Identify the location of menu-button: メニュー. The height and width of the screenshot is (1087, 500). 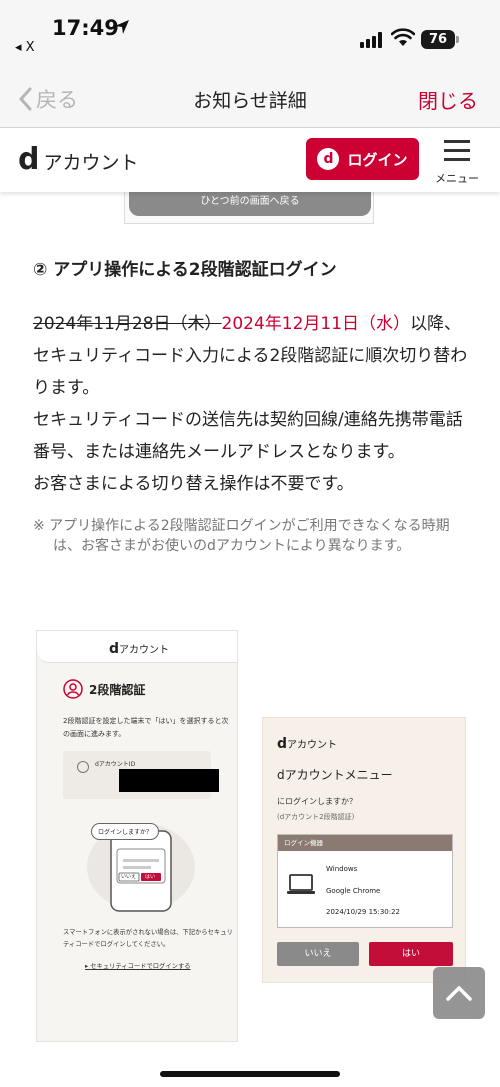
(457, 162).